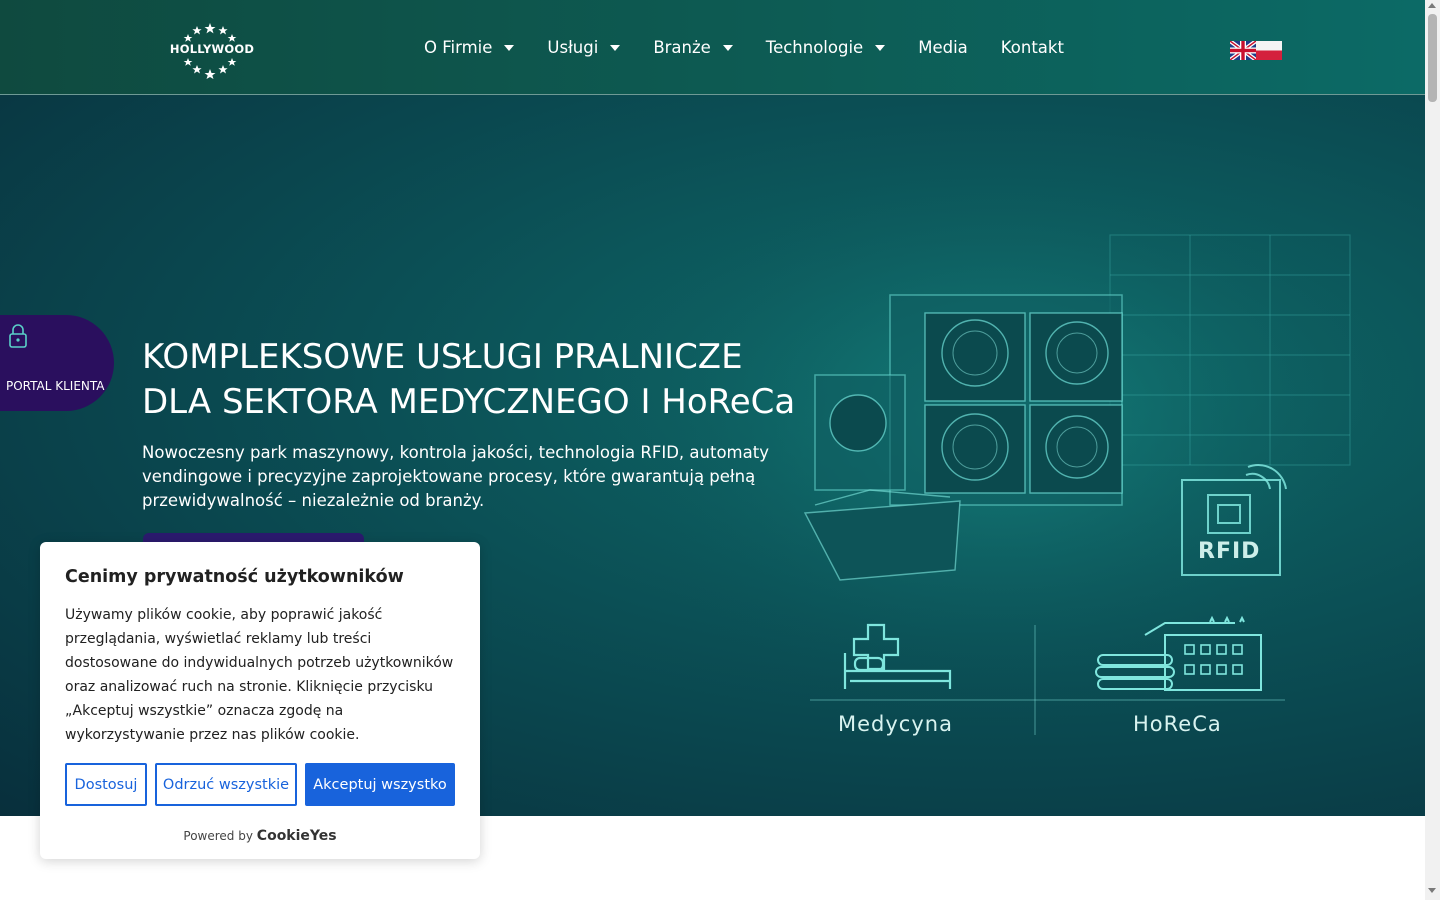 The image size is (1440, 900). What do you see at coordinates (1432, 890) in the screenshot?
I see `scroll-down-icon` at bounding box center [1432, 890].